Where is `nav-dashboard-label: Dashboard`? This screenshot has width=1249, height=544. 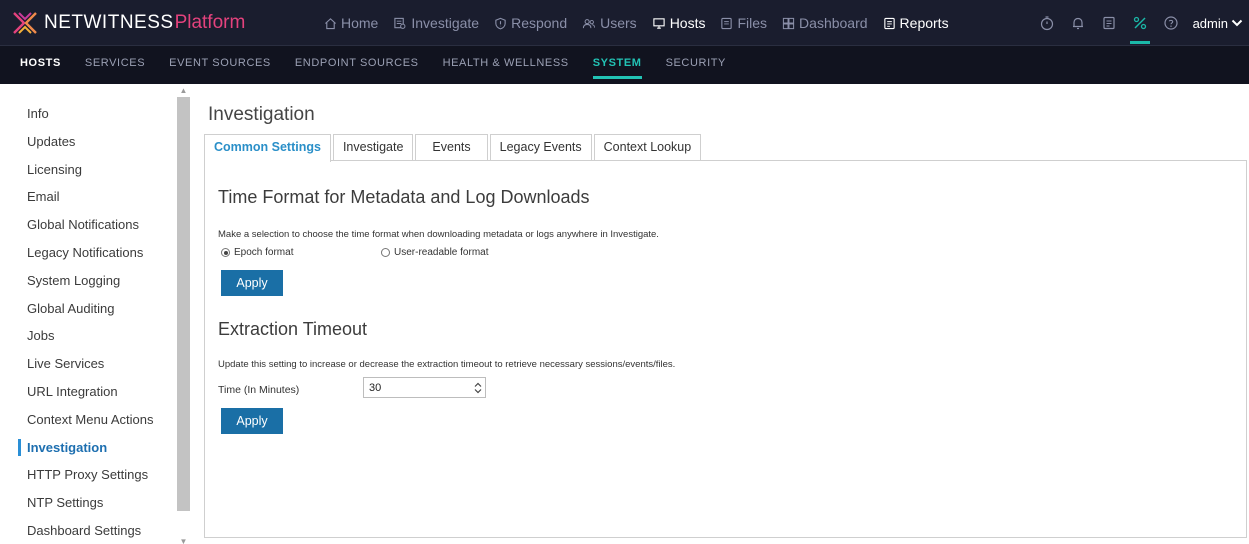
nav-dashboard-label: Dashboard is located at coordinates (833, 23).